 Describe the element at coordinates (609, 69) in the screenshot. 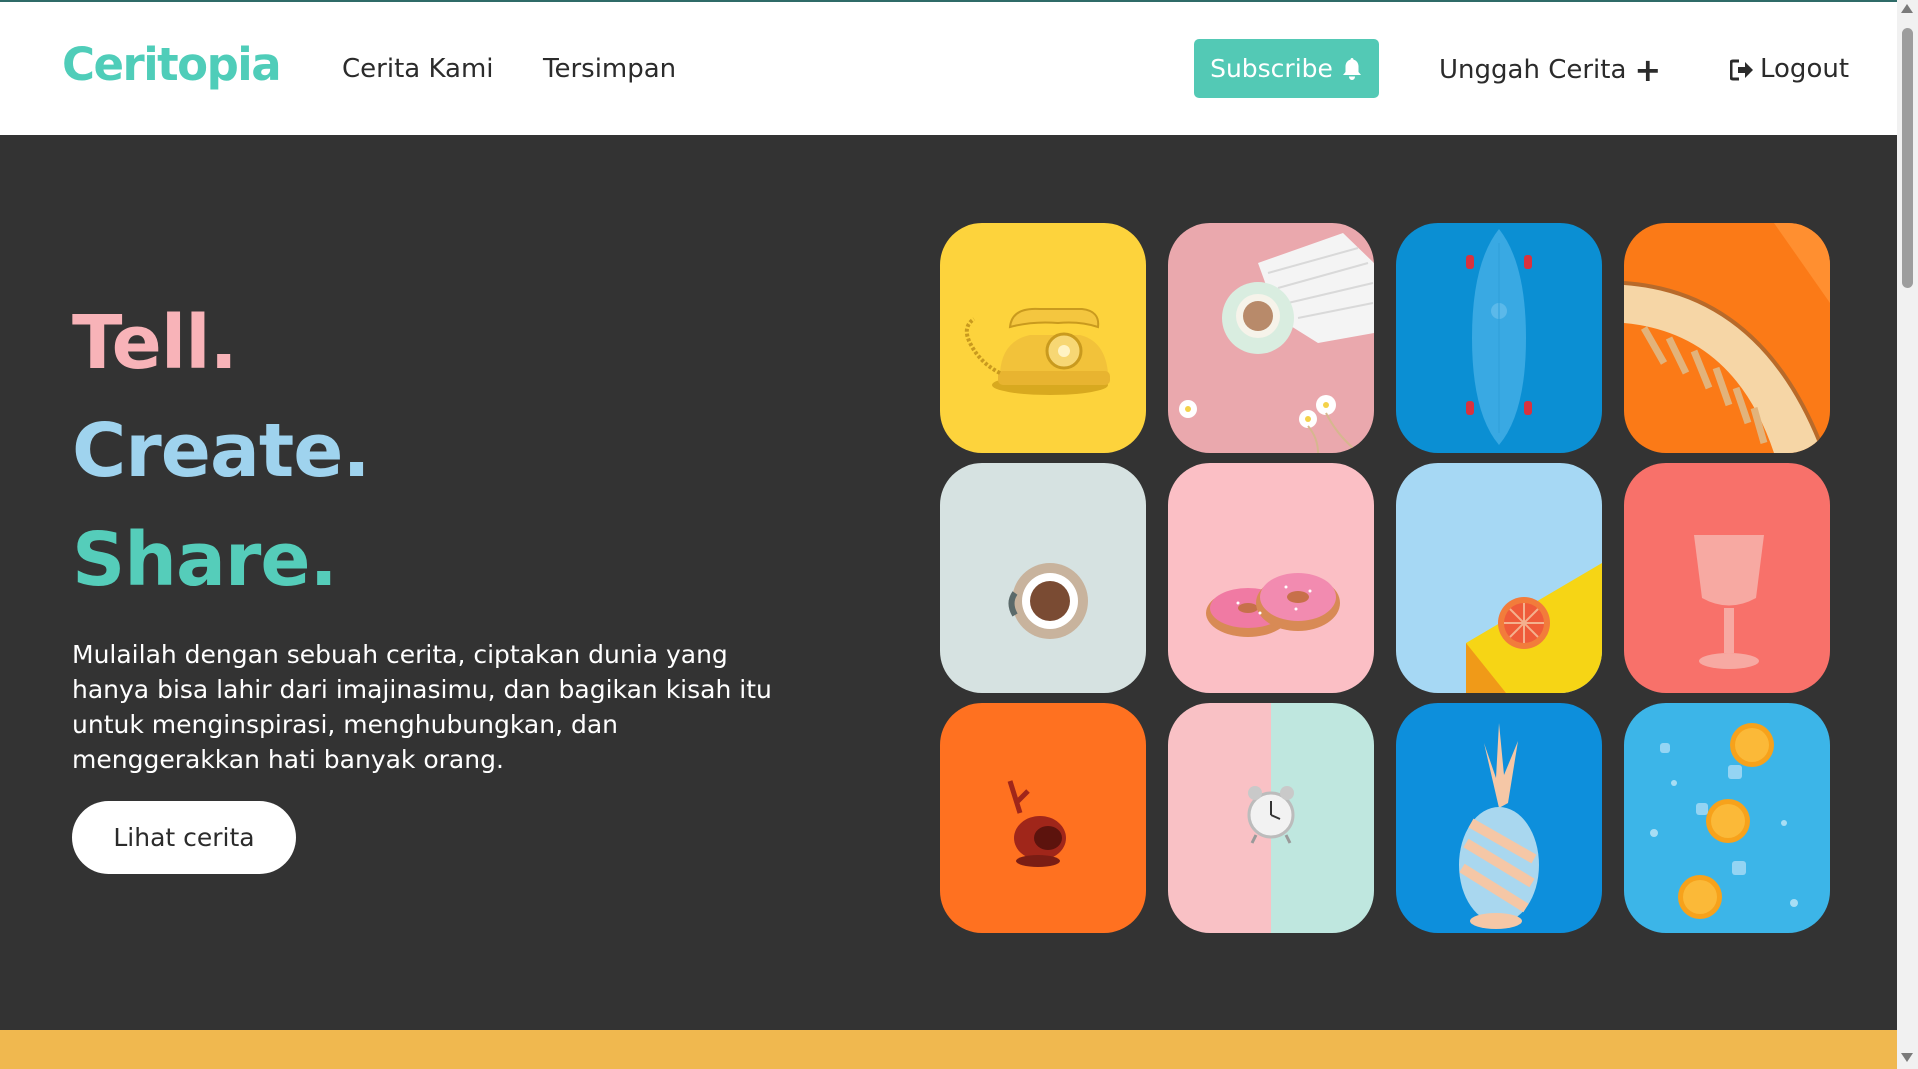

I see `nav-link-tersimpan: Tersimpan` at that location.